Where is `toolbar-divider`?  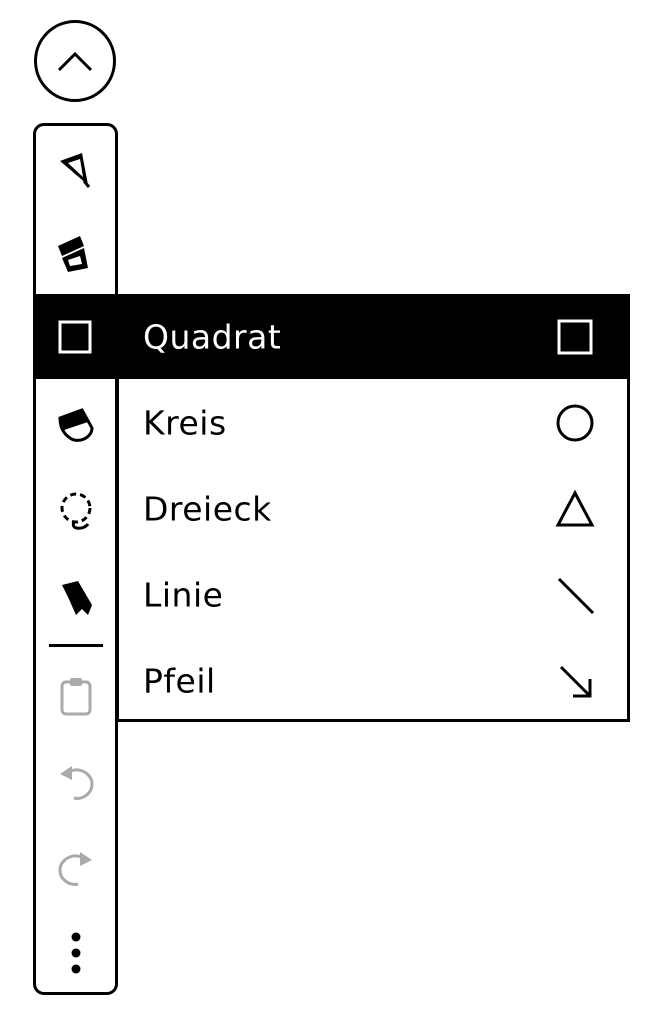 toolbar-divider is located at coordinates (76, 645).